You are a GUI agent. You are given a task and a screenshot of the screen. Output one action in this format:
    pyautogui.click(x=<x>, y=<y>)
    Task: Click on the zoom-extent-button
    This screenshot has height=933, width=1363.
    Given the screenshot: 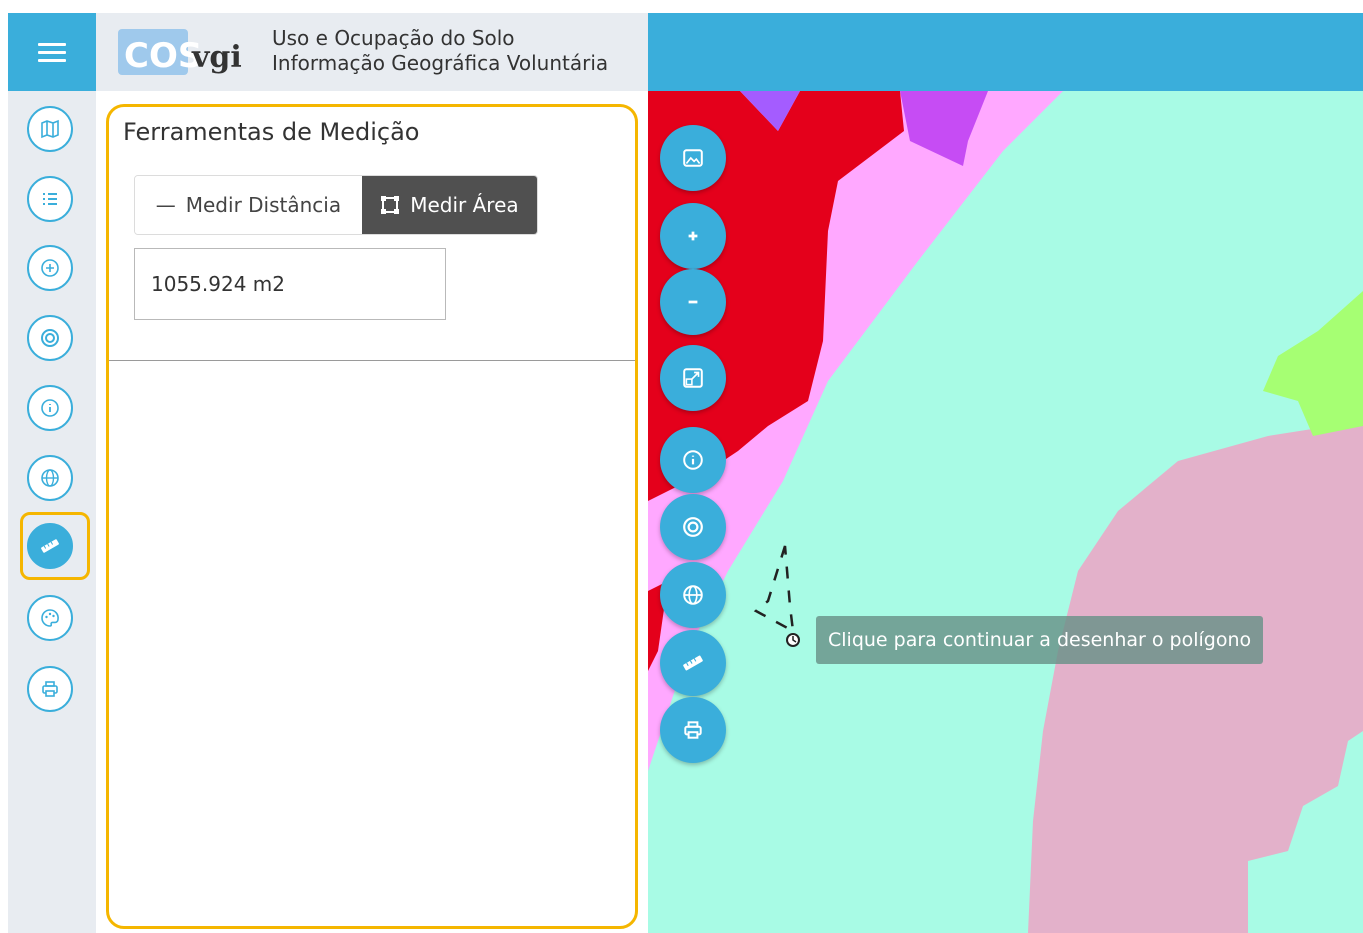 What is the action you would take?
    pyautogui.click(x=693, y=378)
    